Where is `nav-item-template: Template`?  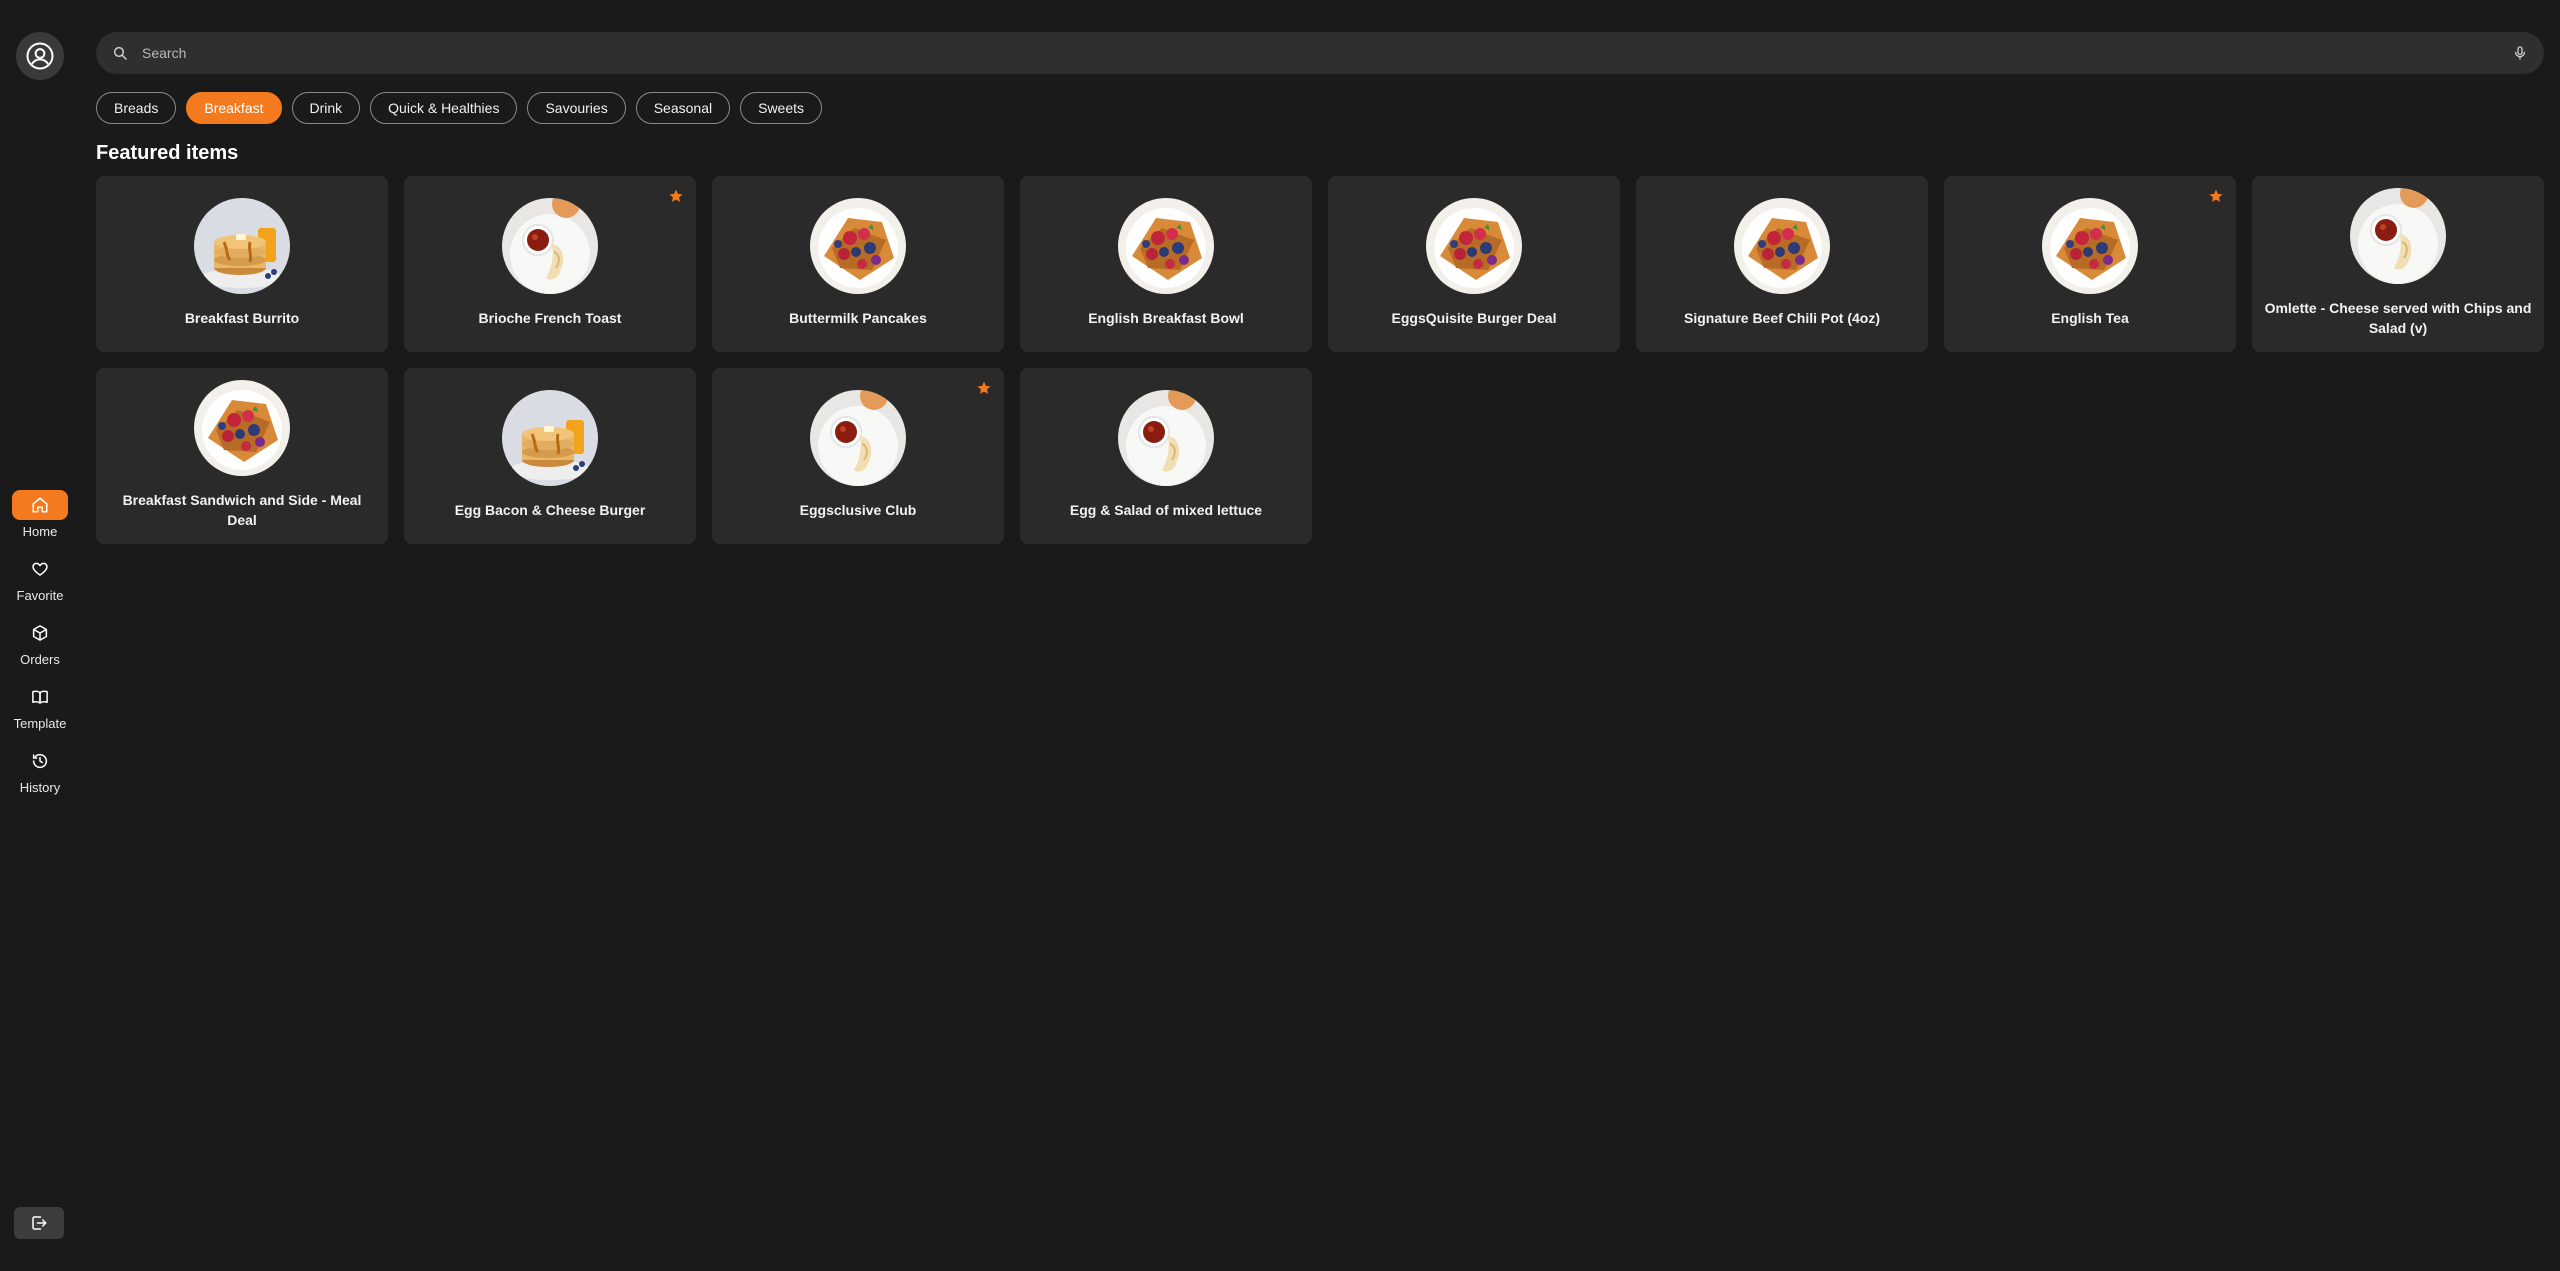
nav-item-template: Template is located at coordinates (40, 714).